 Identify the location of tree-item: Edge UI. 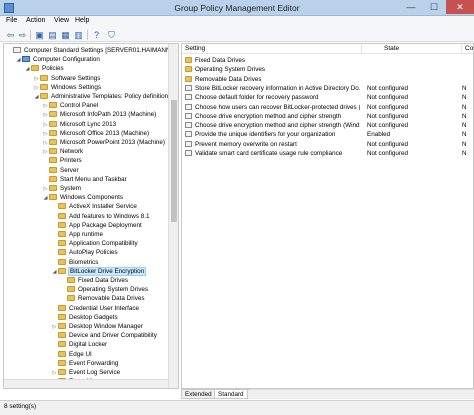
(71, 354).